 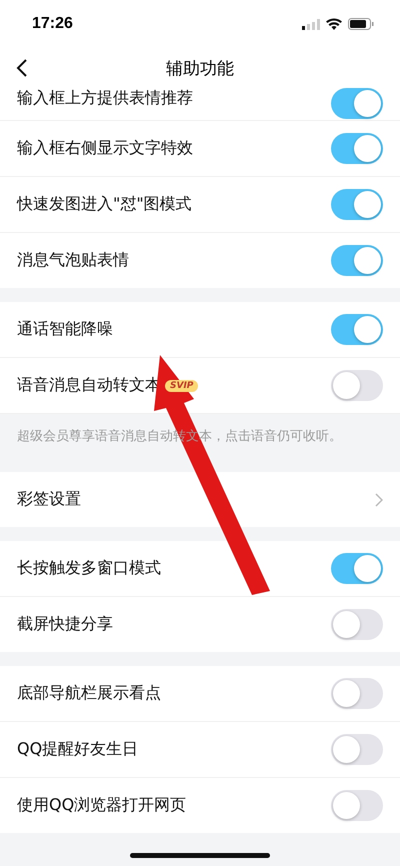 I want to click on setting-label: 输入框上方提供表情推荐, so click(x=105, y=98).